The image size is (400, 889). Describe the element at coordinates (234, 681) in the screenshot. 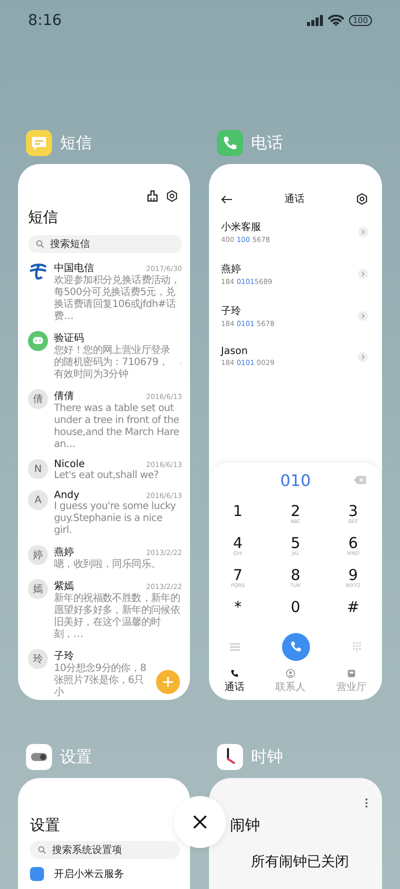

I see `bottom-tab: 通话` at that location.